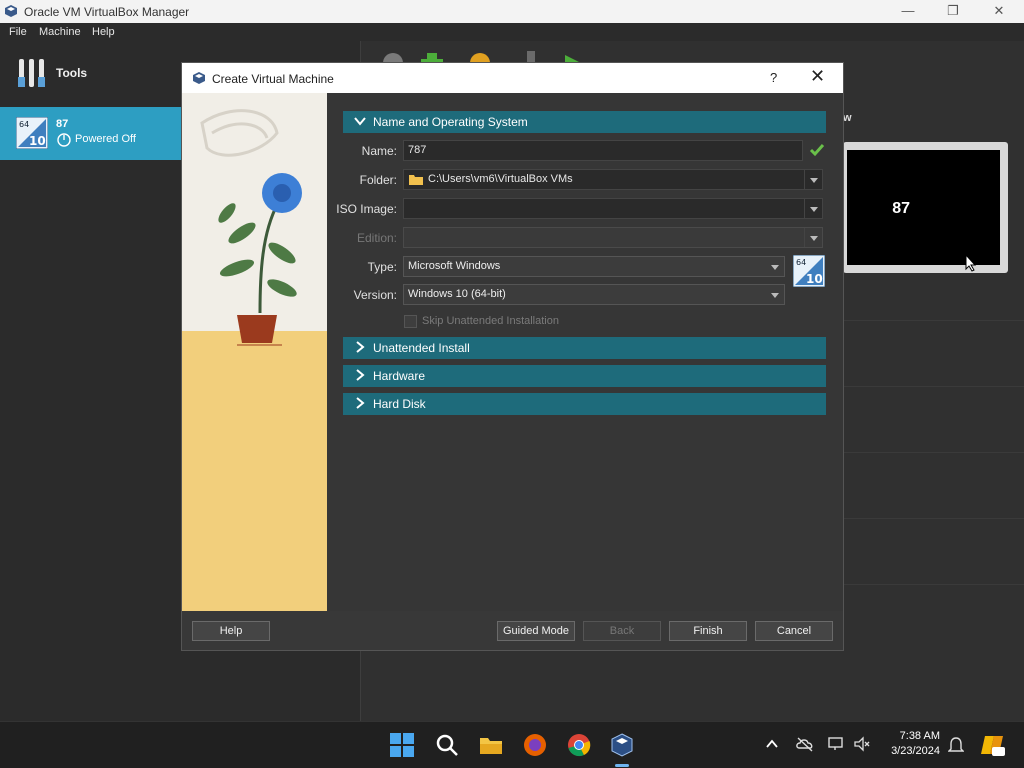 The image size is (1024, 768). I want to click on iso-dropdown-arrow, so click(813, 208).